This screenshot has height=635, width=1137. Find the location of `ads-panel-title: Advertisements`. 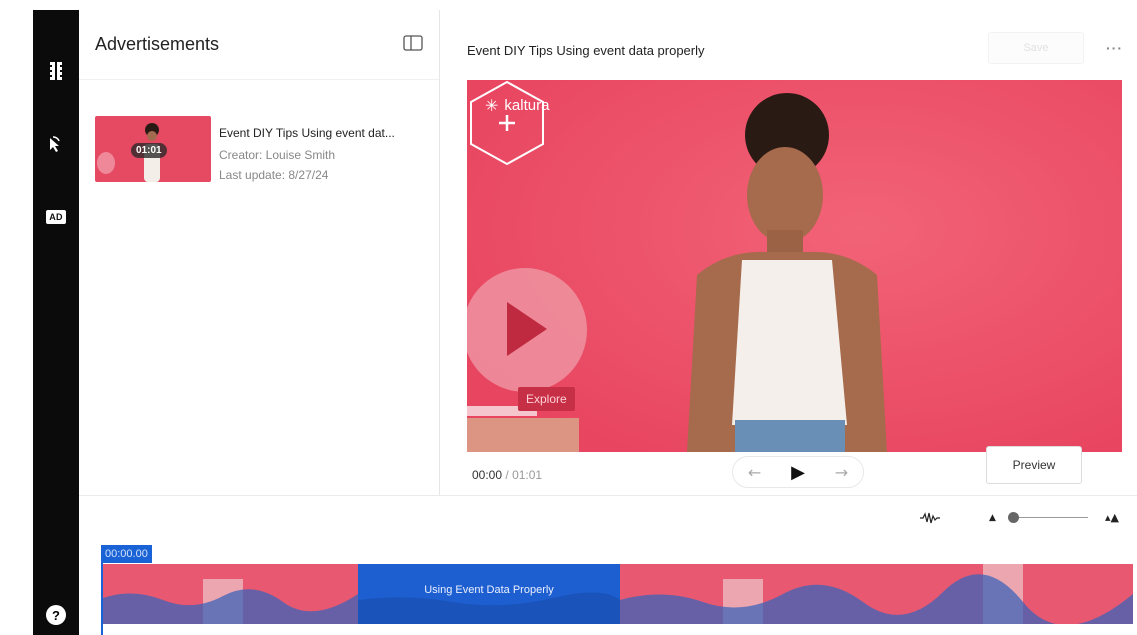

ads-panel-title: Advertisements is located at coordinates (157, 44).